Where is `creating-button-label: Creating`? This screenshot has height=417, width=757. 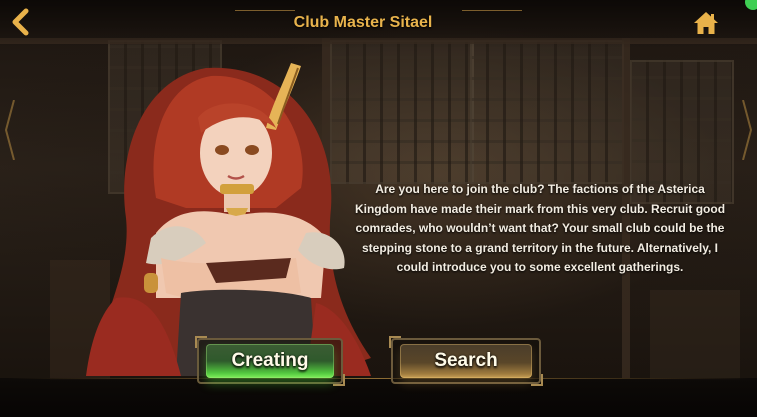
creating-button-label: Creating is located at coordinates (270, 361).